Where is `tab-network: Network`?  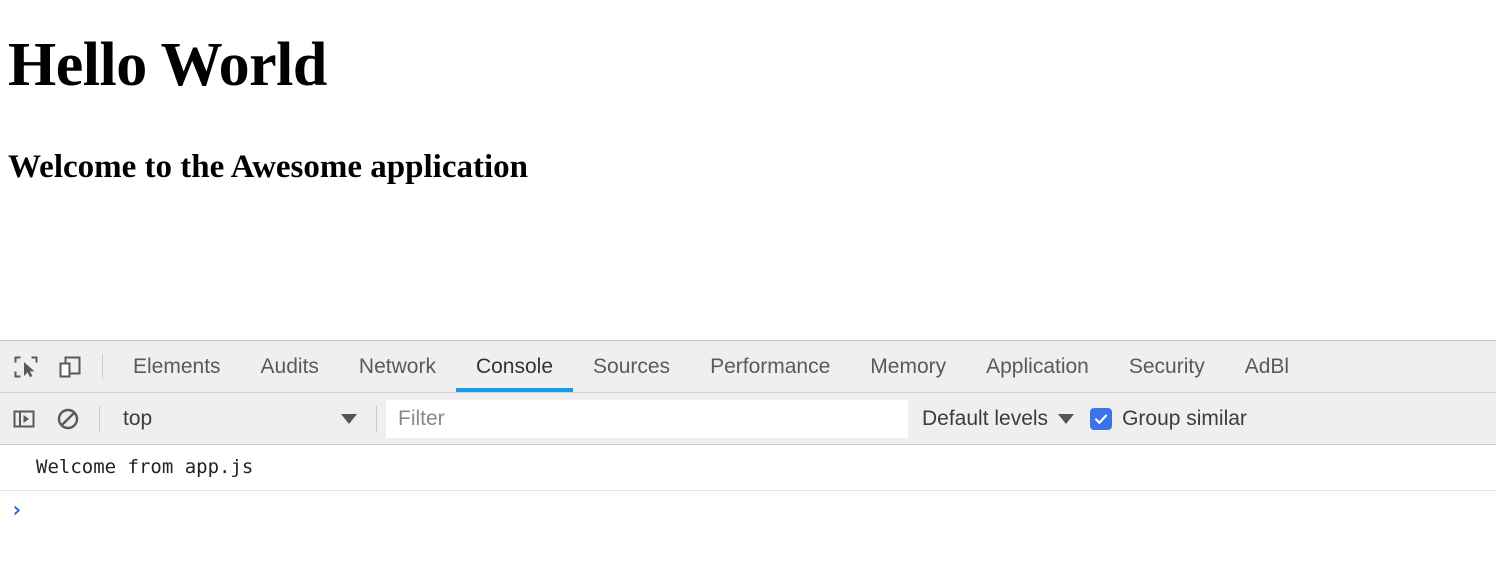 tab-network: Network is located at coordinates (397, 366).